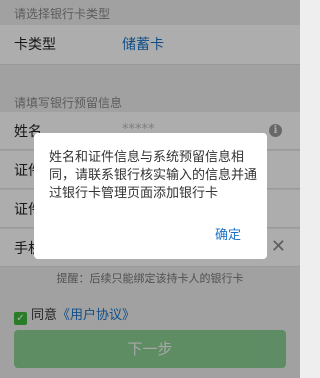 The width and height of the screenshot is (320, 378). Describe the element at coordinates (228, 233) in the screenshot. I see `confirm-button: 确定` at that location.